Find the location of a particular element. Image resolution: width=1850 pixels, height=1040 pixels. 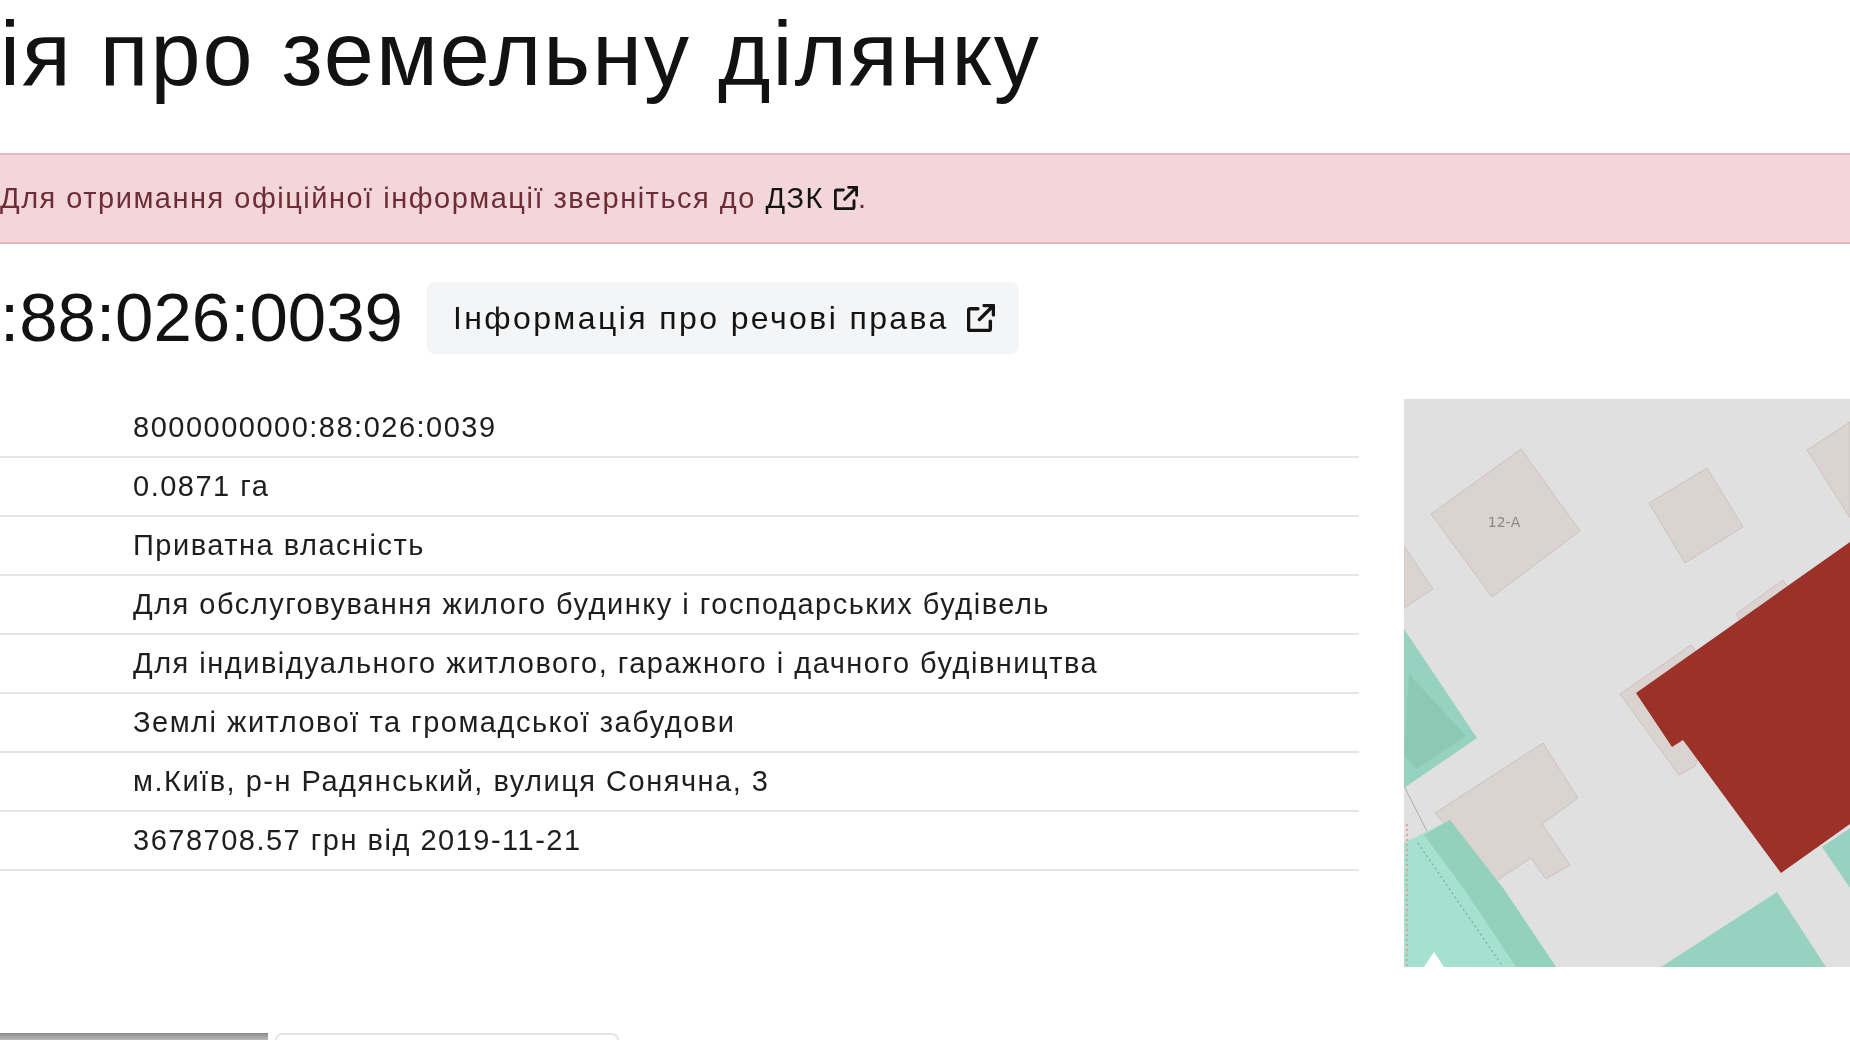

property-rights-button: Інформація про речові права is located at coordinates (722, 318).